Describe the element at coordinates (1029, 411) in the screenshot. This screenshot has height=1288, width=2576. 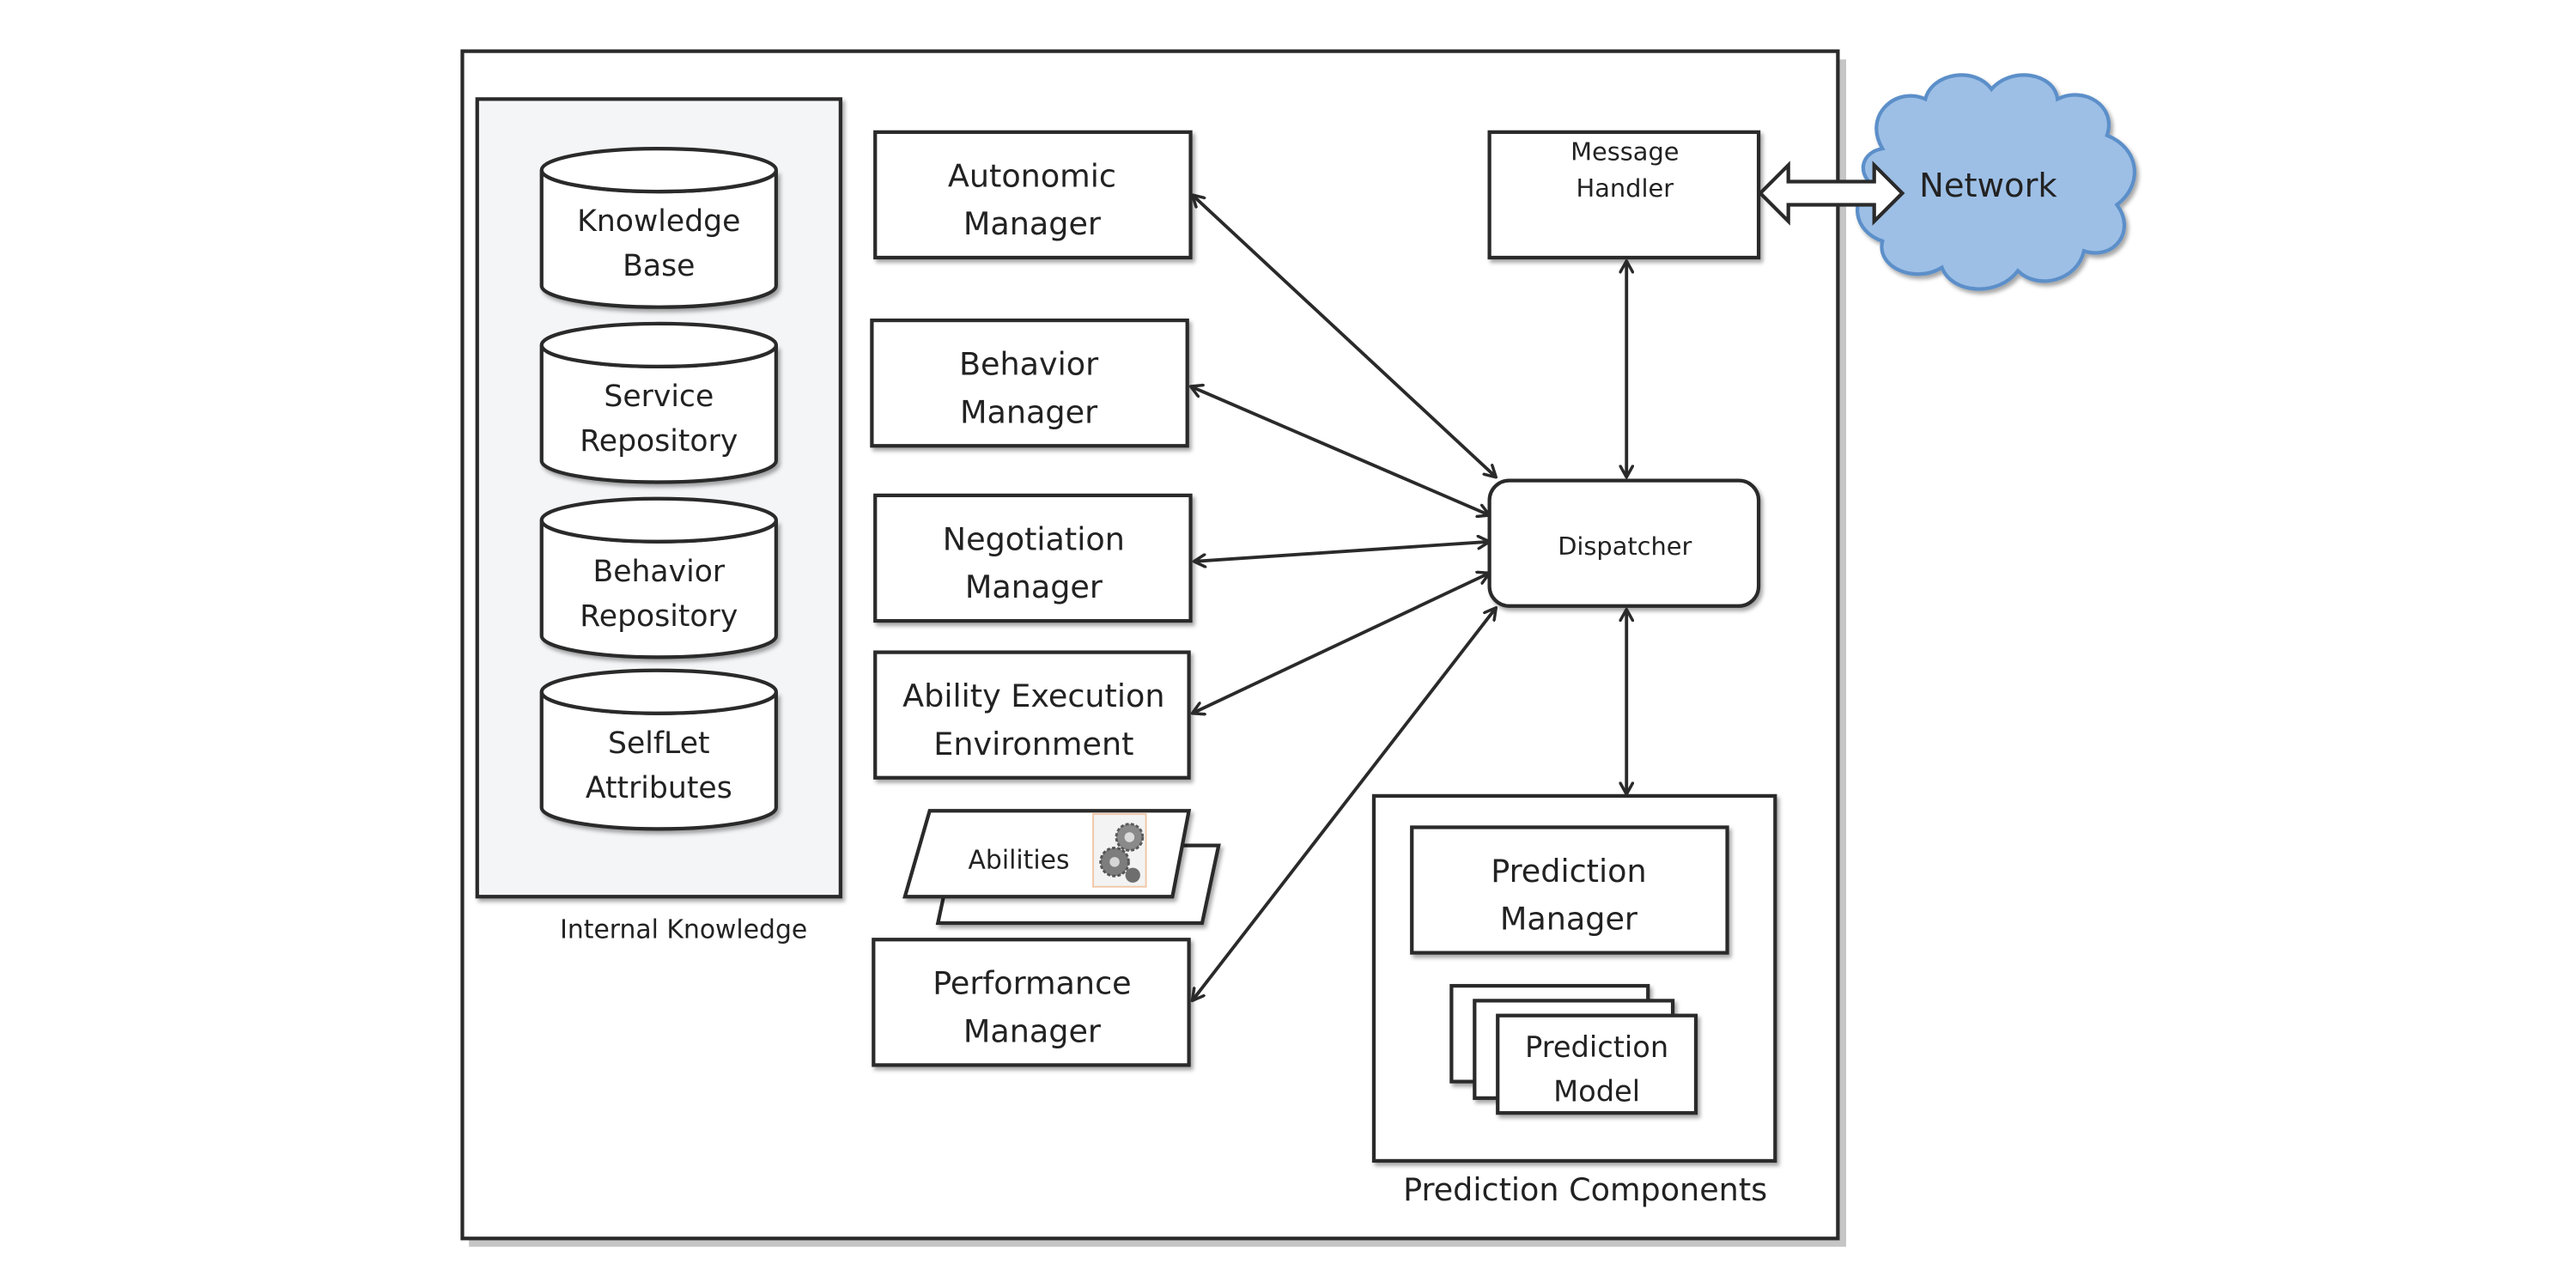
I see `behavior-manager-line2: Manager` at that location.